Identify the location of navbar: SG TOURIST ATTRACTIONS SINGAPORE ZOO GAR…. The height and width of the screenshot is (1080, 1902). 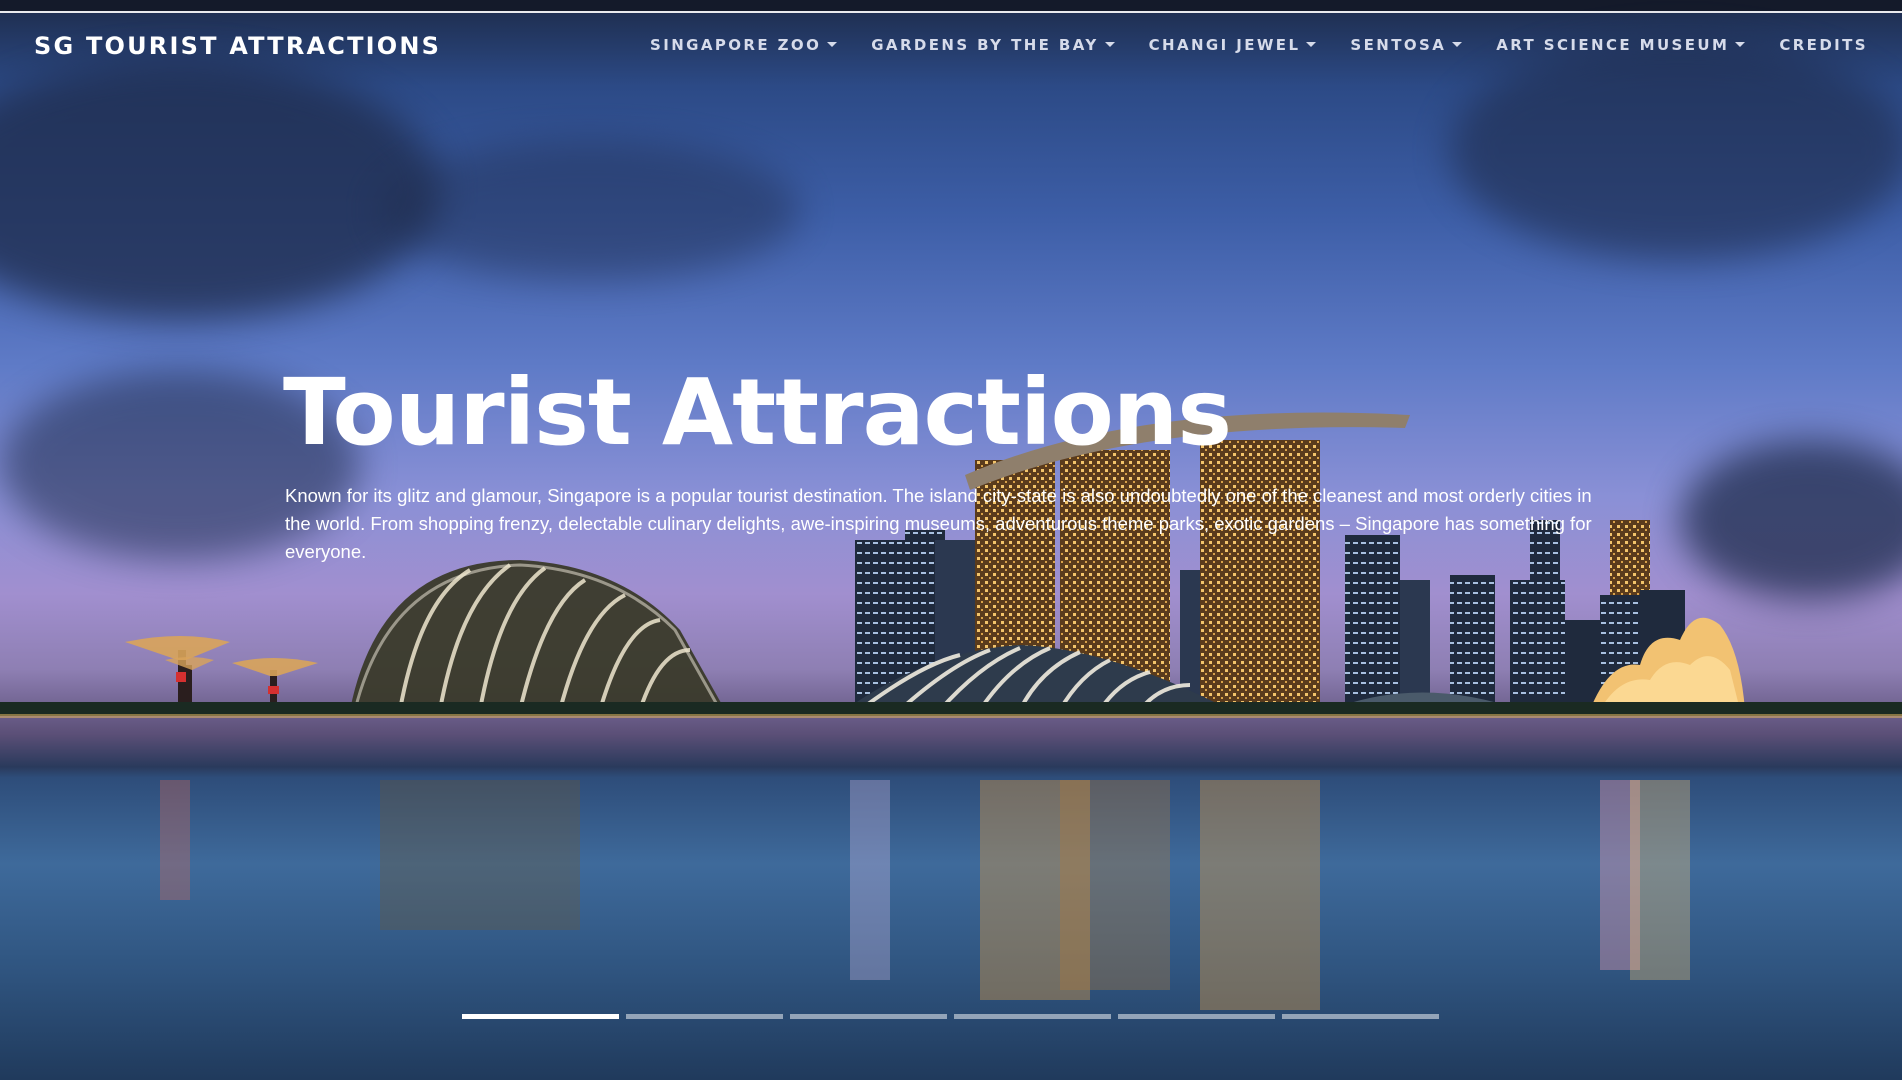
(951, 46).